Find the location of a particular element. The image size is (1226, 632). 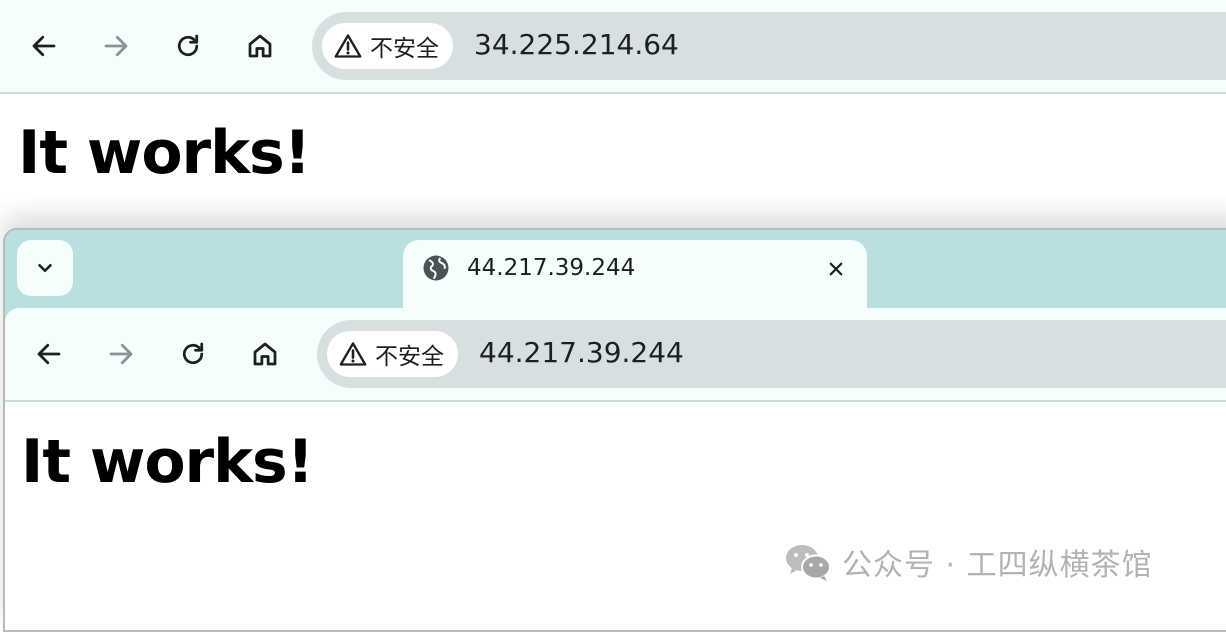

url-text: 34.225.214.64 is located at coordinates (576, 44).